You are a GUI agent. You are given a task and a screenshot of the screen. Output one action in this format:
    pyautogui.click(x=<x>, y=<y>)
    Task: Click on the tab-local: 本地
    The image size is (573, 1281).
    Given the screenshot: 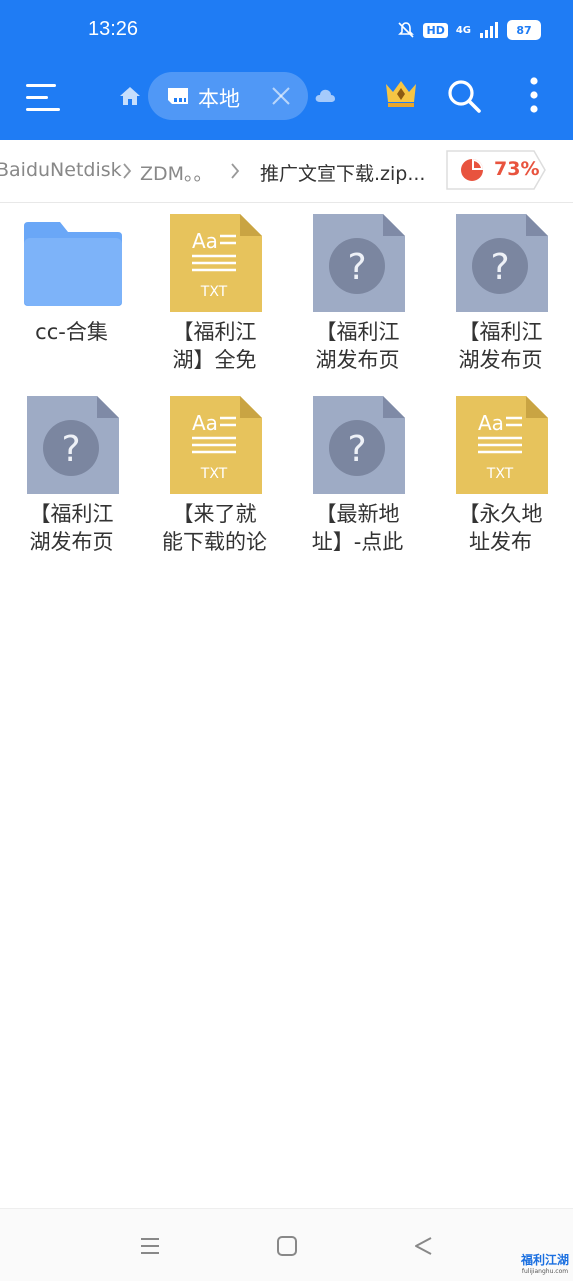 What is the action you would take?
    pyautogui.click(x=228, y=96)
    